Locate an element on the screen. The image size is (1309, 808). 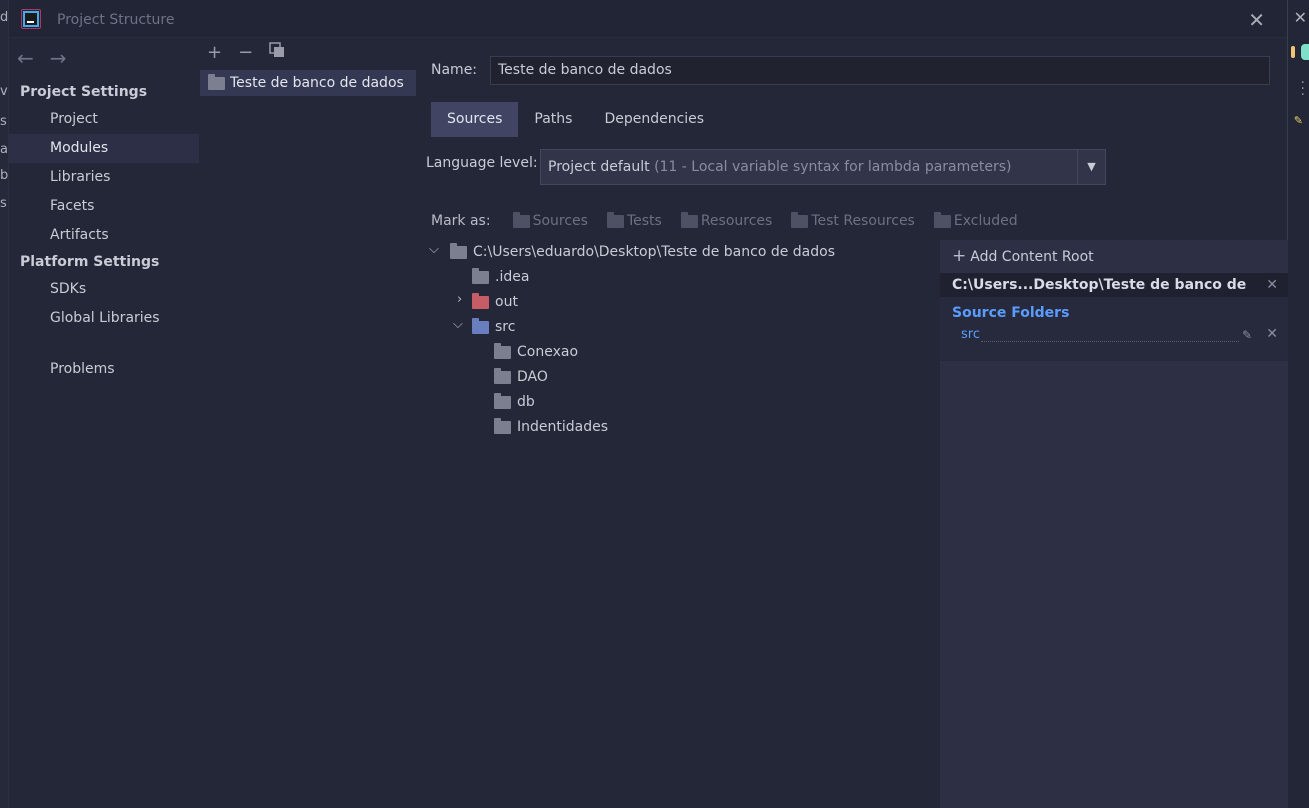
tree-node-label: DAO is located at coordinates (532, 377).